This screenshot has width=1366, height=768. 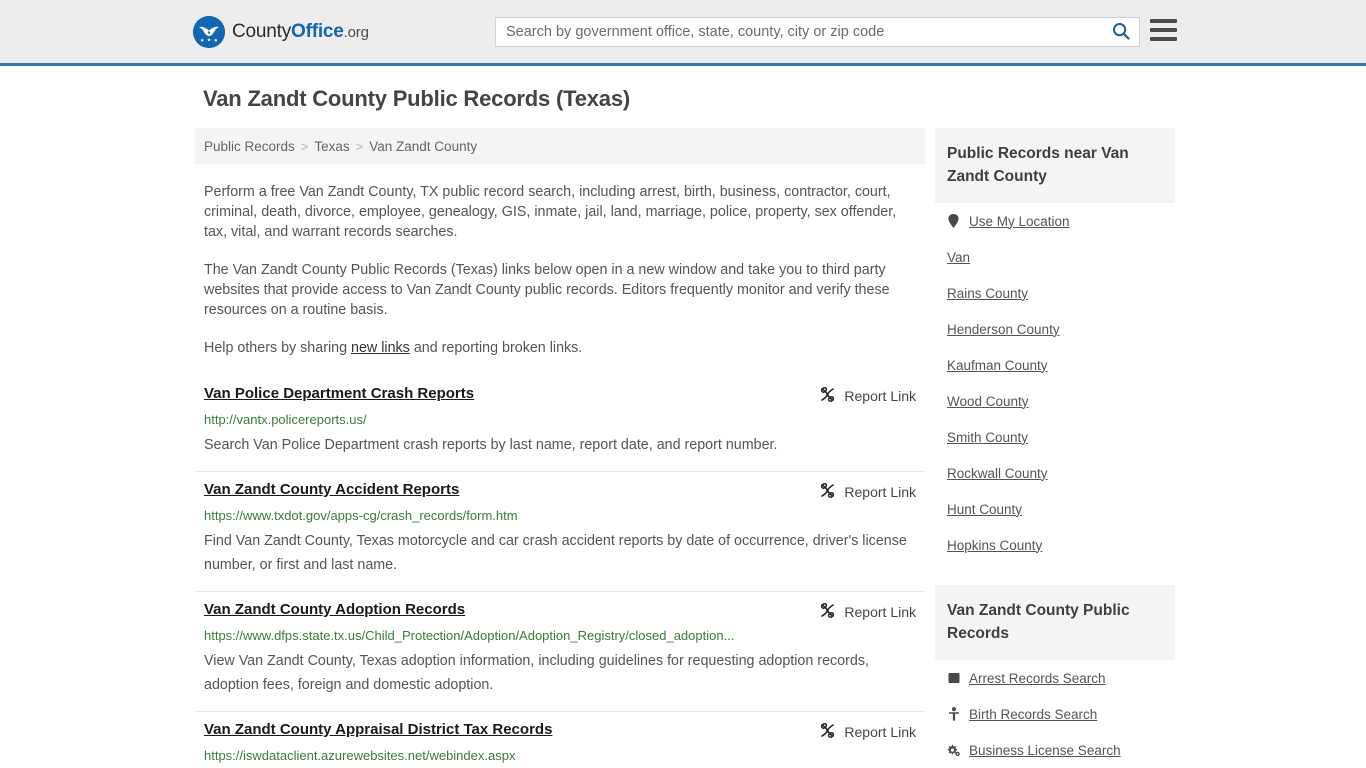 What do you see at coordinates (496, 348) in the screenshot?
I see `intro-p3-after: and reporting broken links.` at bounding box center [496, 348].